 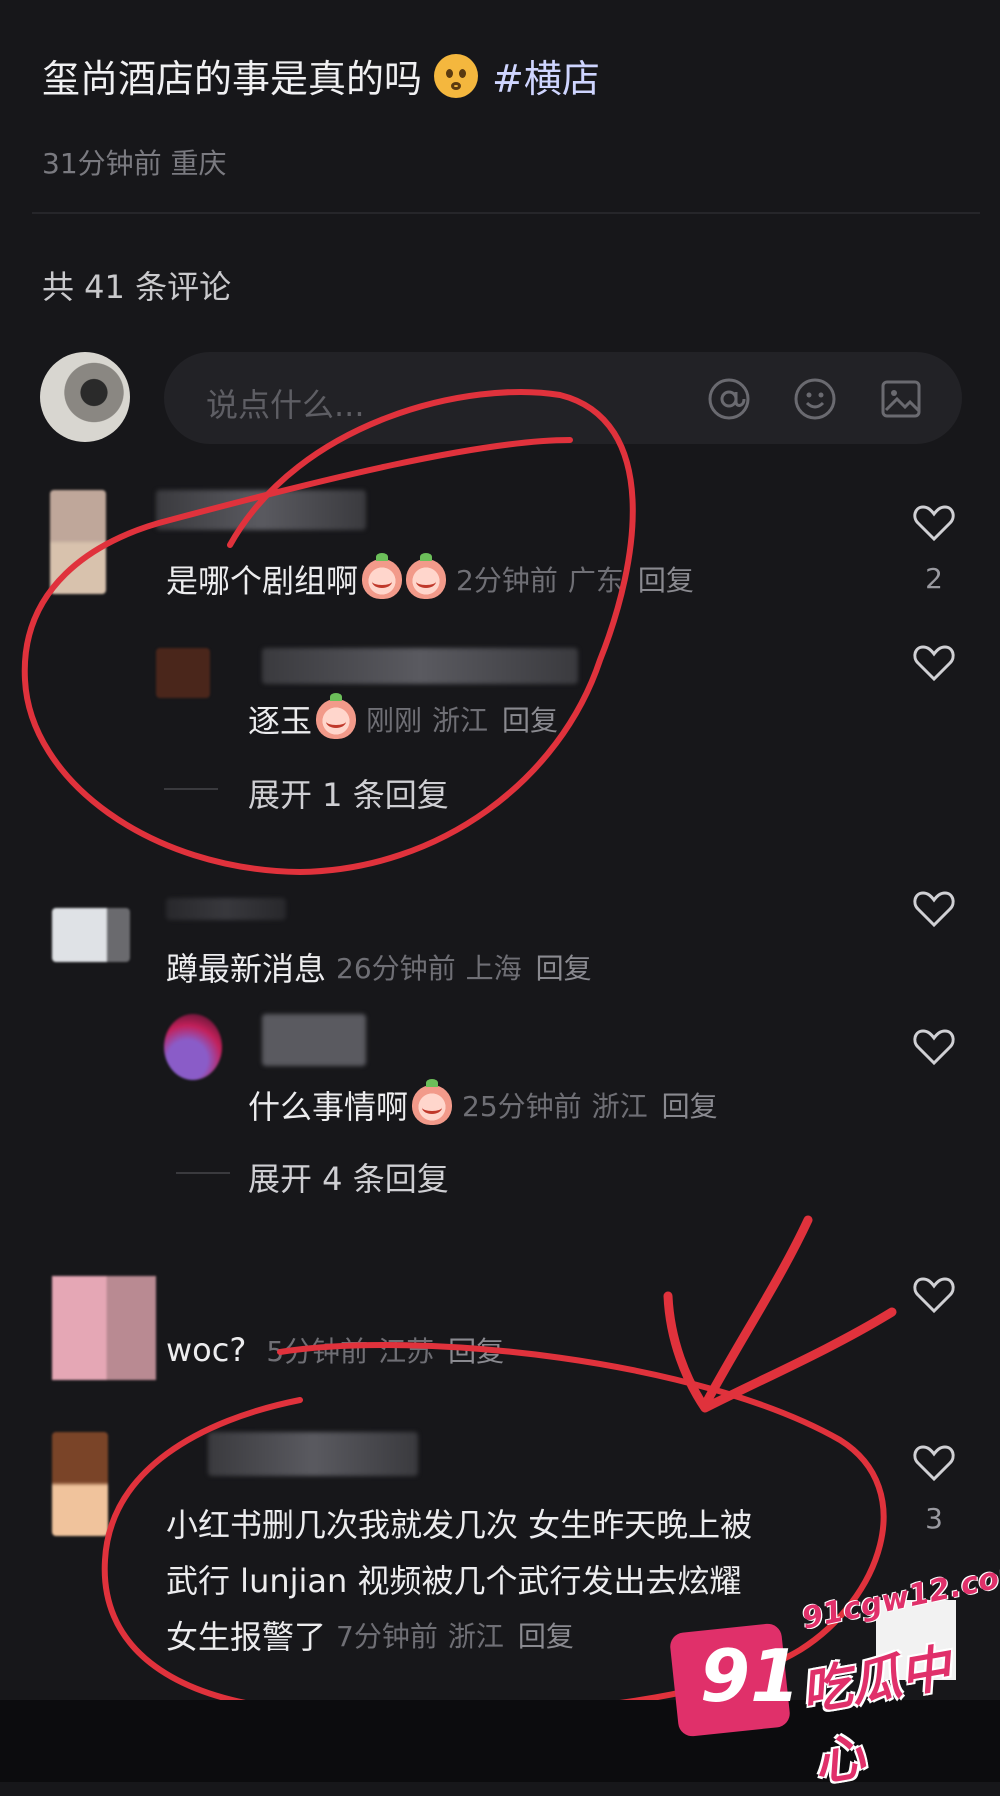 What do you see at coordinates (934, 1518) in the screenshot?
I see `like-count: 3` at bounding box center [934, 1518].